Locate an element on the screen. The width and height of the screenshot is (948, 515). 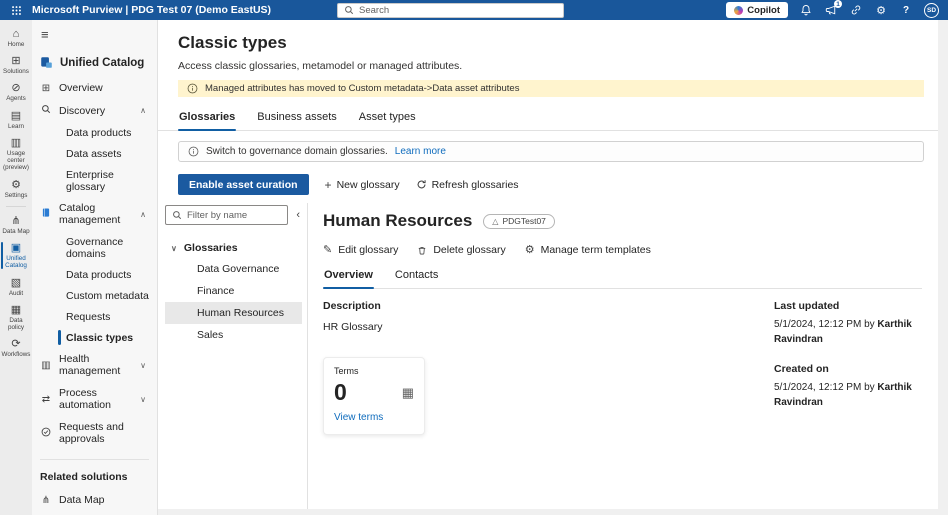
tree-item-data-governance: Data Governance is located at coordinates (233, 269).